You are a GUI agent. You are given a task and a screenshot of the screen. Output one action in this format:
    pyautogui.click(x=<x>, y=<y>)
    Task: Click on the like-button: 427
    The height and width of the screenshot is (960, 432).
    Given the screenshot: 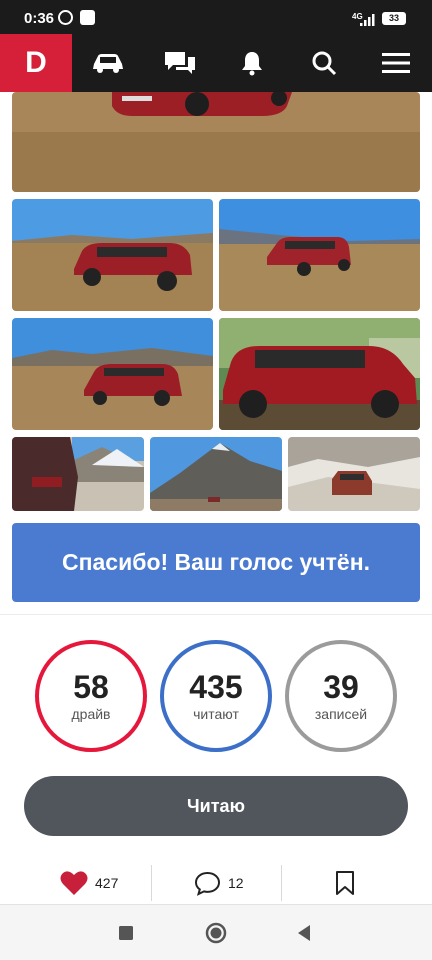 What is the action you would take?
    pyautogui.click(x=89, y=883)
    